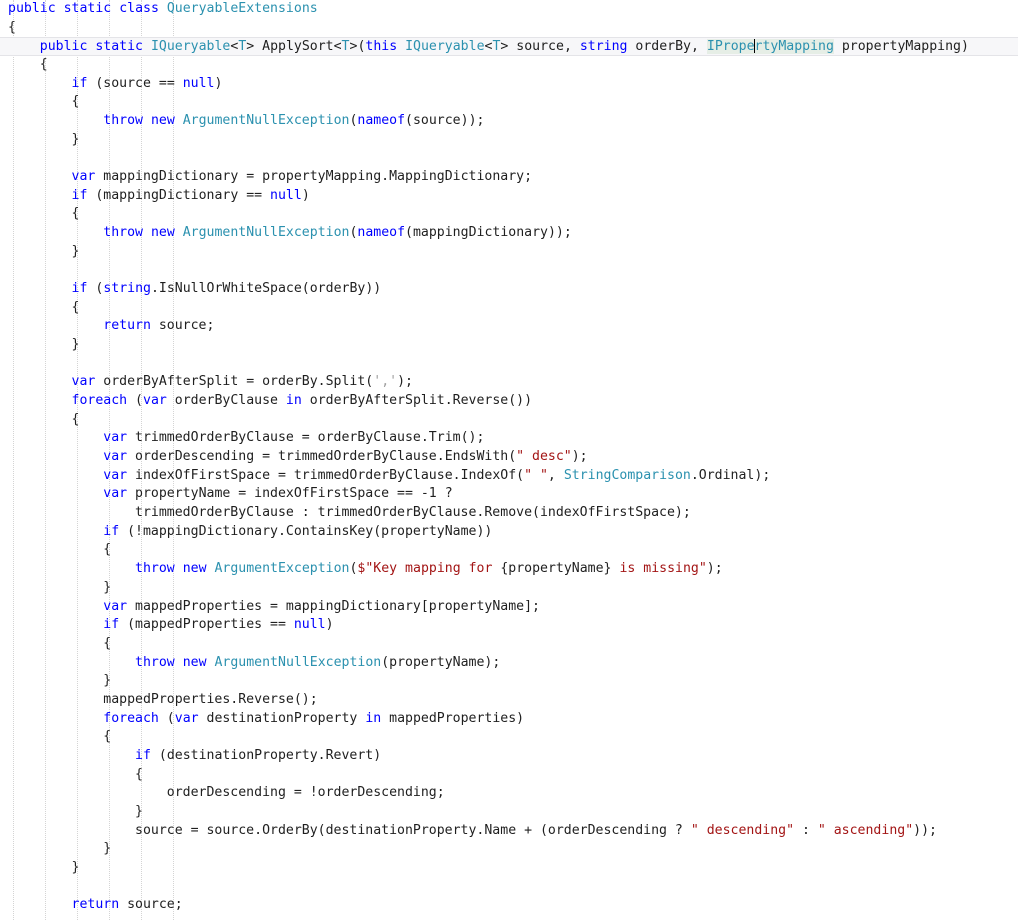 The height and width of the screenshot is (920, 1018). Describe the element at coordinates (509, 793) in the screenshot. I see `code-line: orderDescending = !orderDescending;` at that location.